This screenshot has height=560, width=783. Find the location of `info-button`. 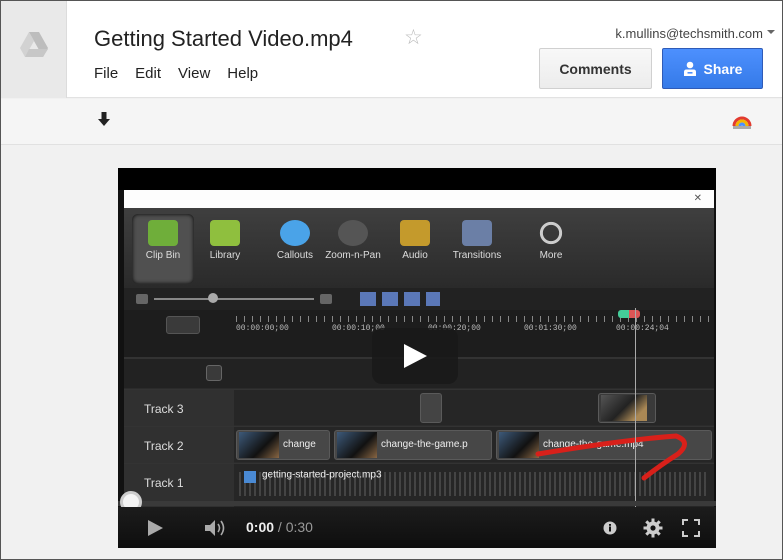

info-button is located at coordinates (610, 527).